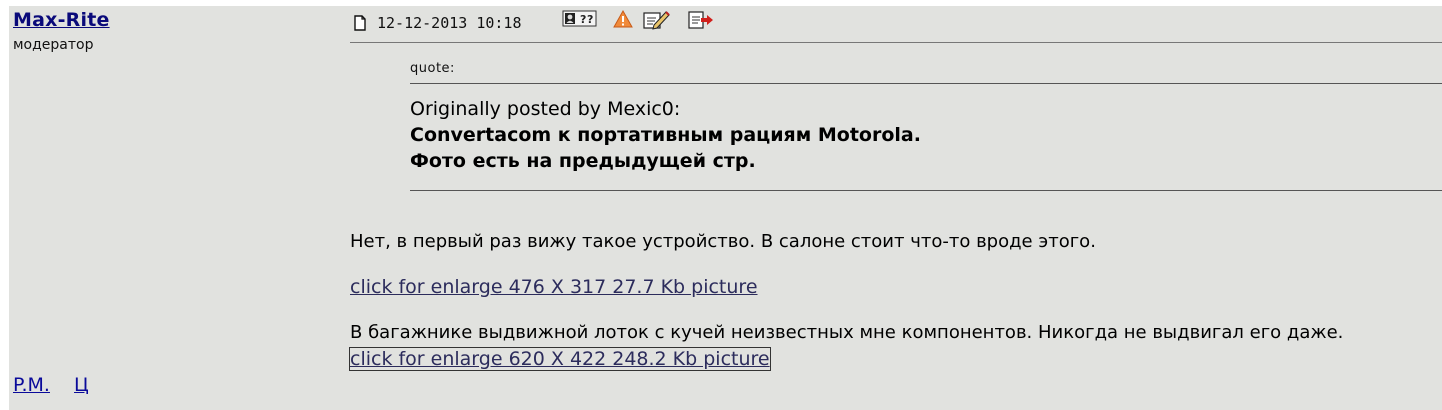  Describe the element at coordinates (81, 385) in the screenshot. I see `author-extra-link: Ц` at that location.